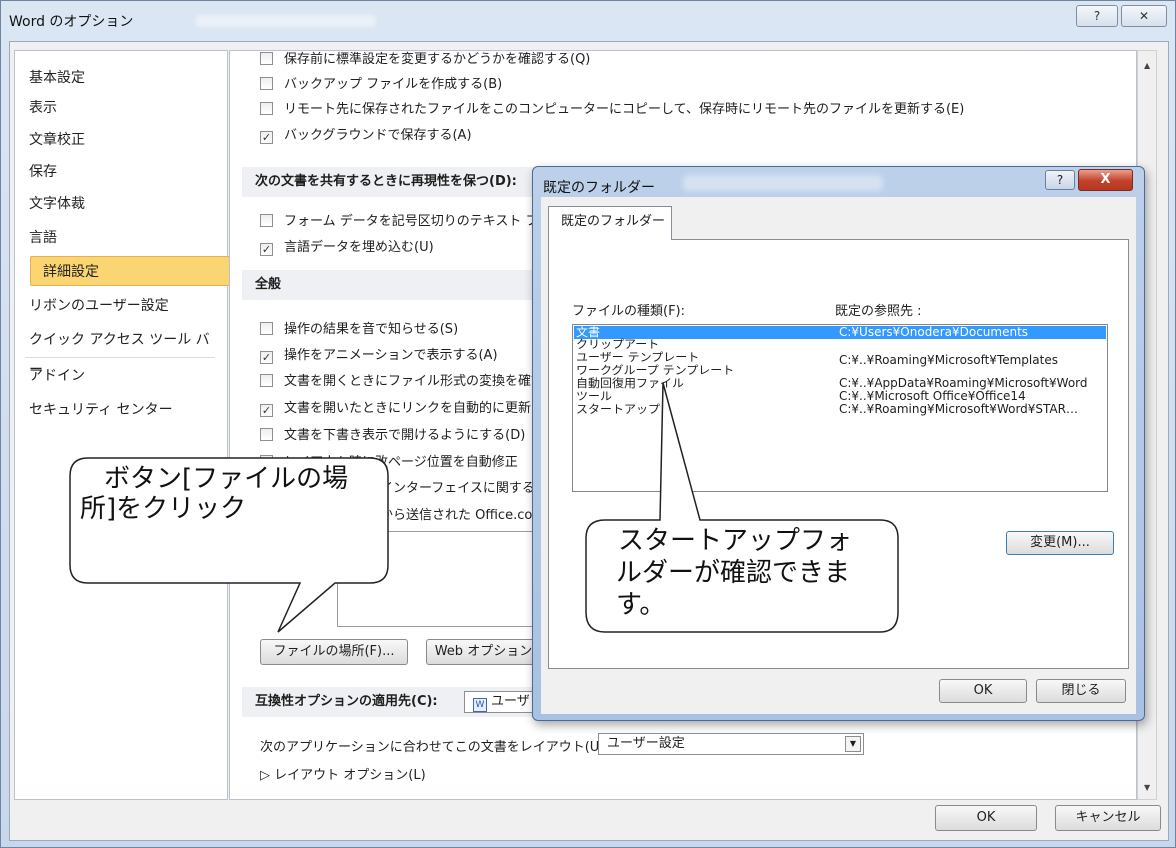 The height and width of the screenshot is (848, 1176). I want to click on tab-default-folders: 既定のフォルダー, so click(610, 223).